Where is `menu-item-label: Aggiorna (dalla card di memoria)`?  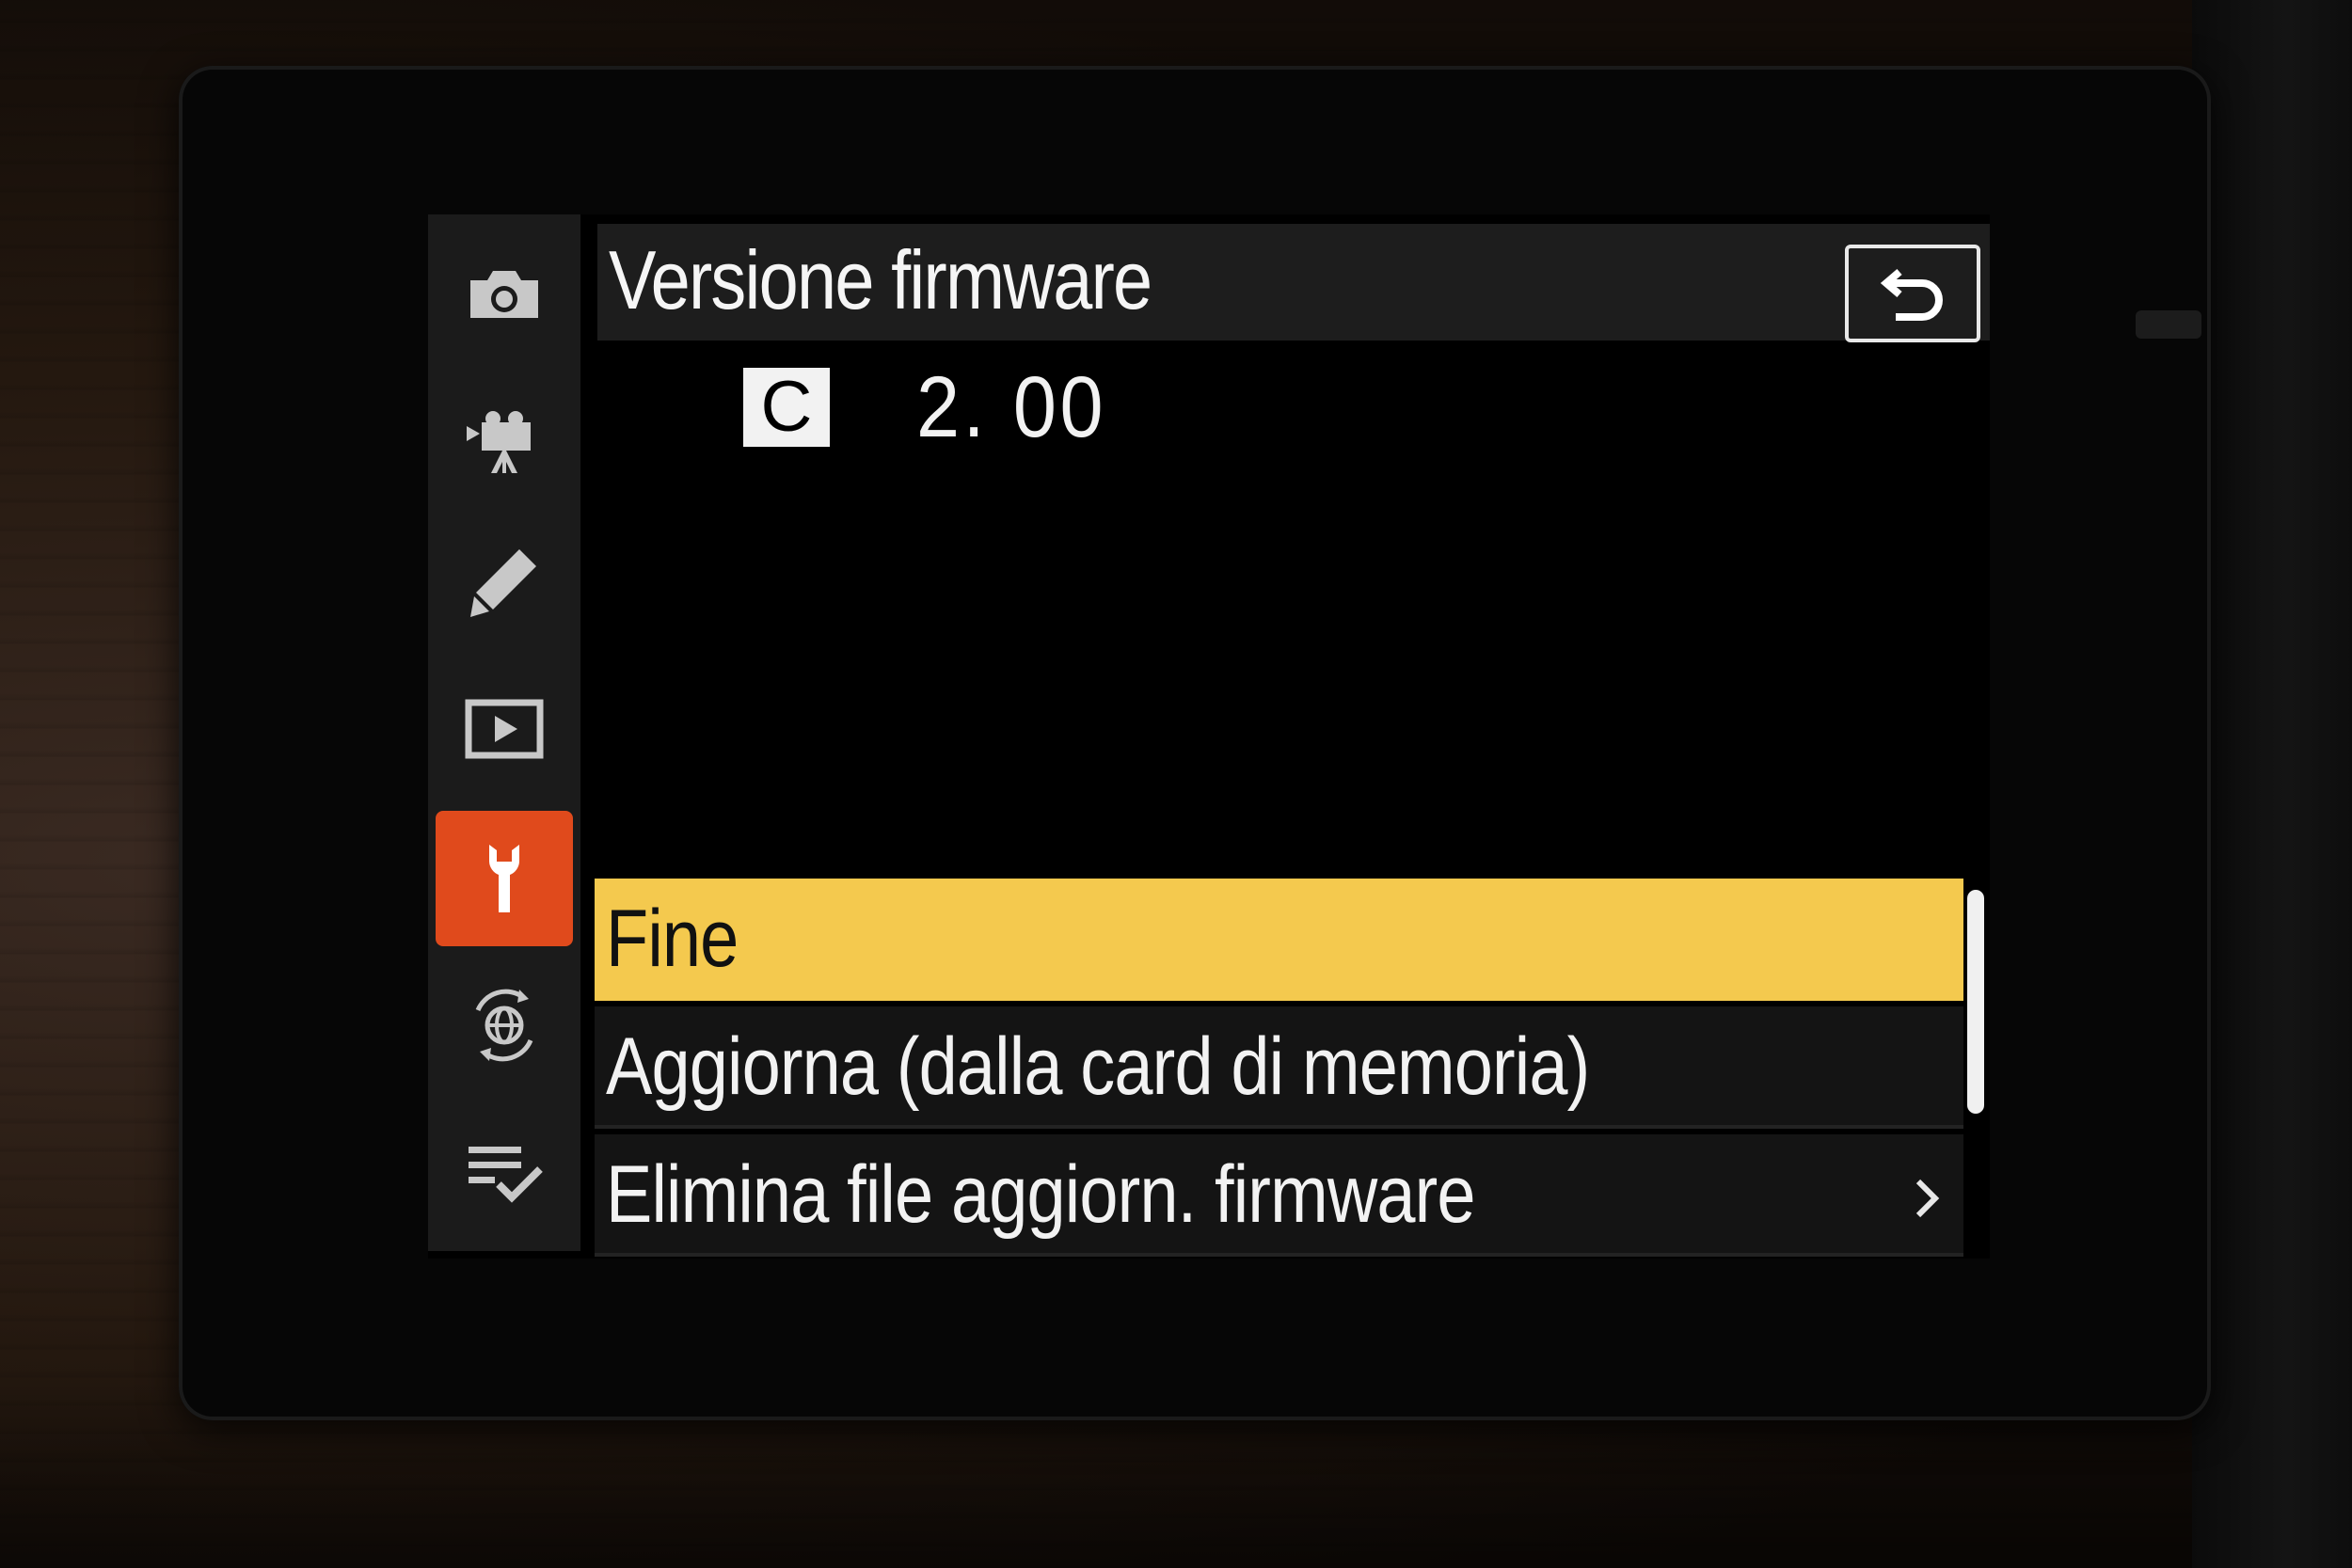 menu-item-label: Aggiorna (dalla card di memoria) is located at coordinates (1098, 1067).